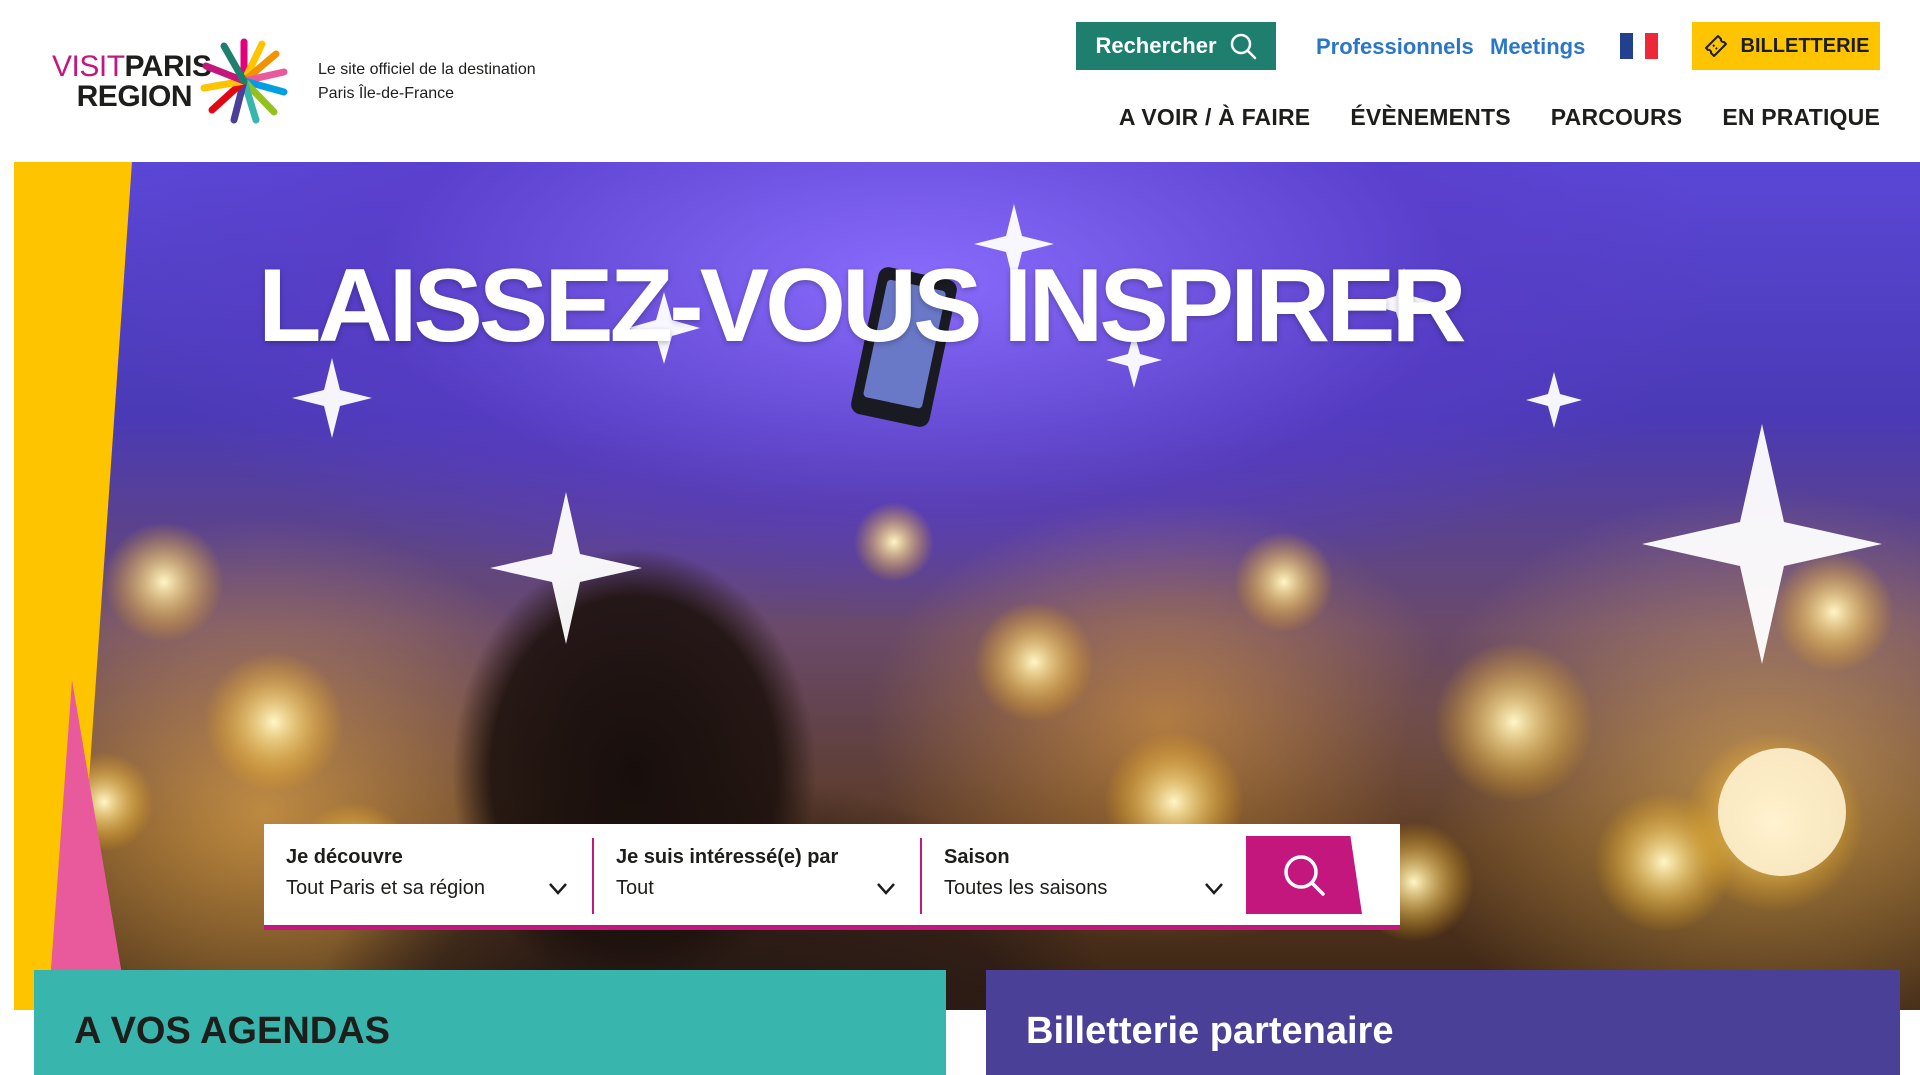 The image size is (1920, 1075). I want to click on partner-ticketing-card: Billetterie partenaire, so click(1443, 1022).